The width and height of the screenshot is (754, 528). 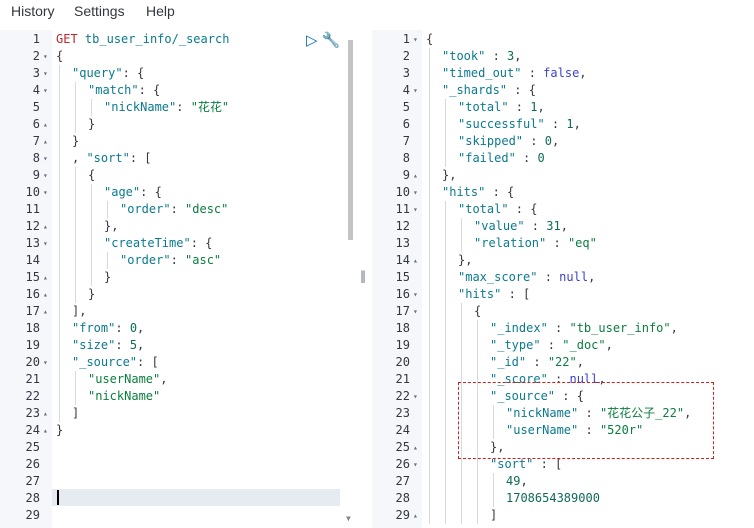 I want to click on line-number: 4, so click(x=36, y=90).